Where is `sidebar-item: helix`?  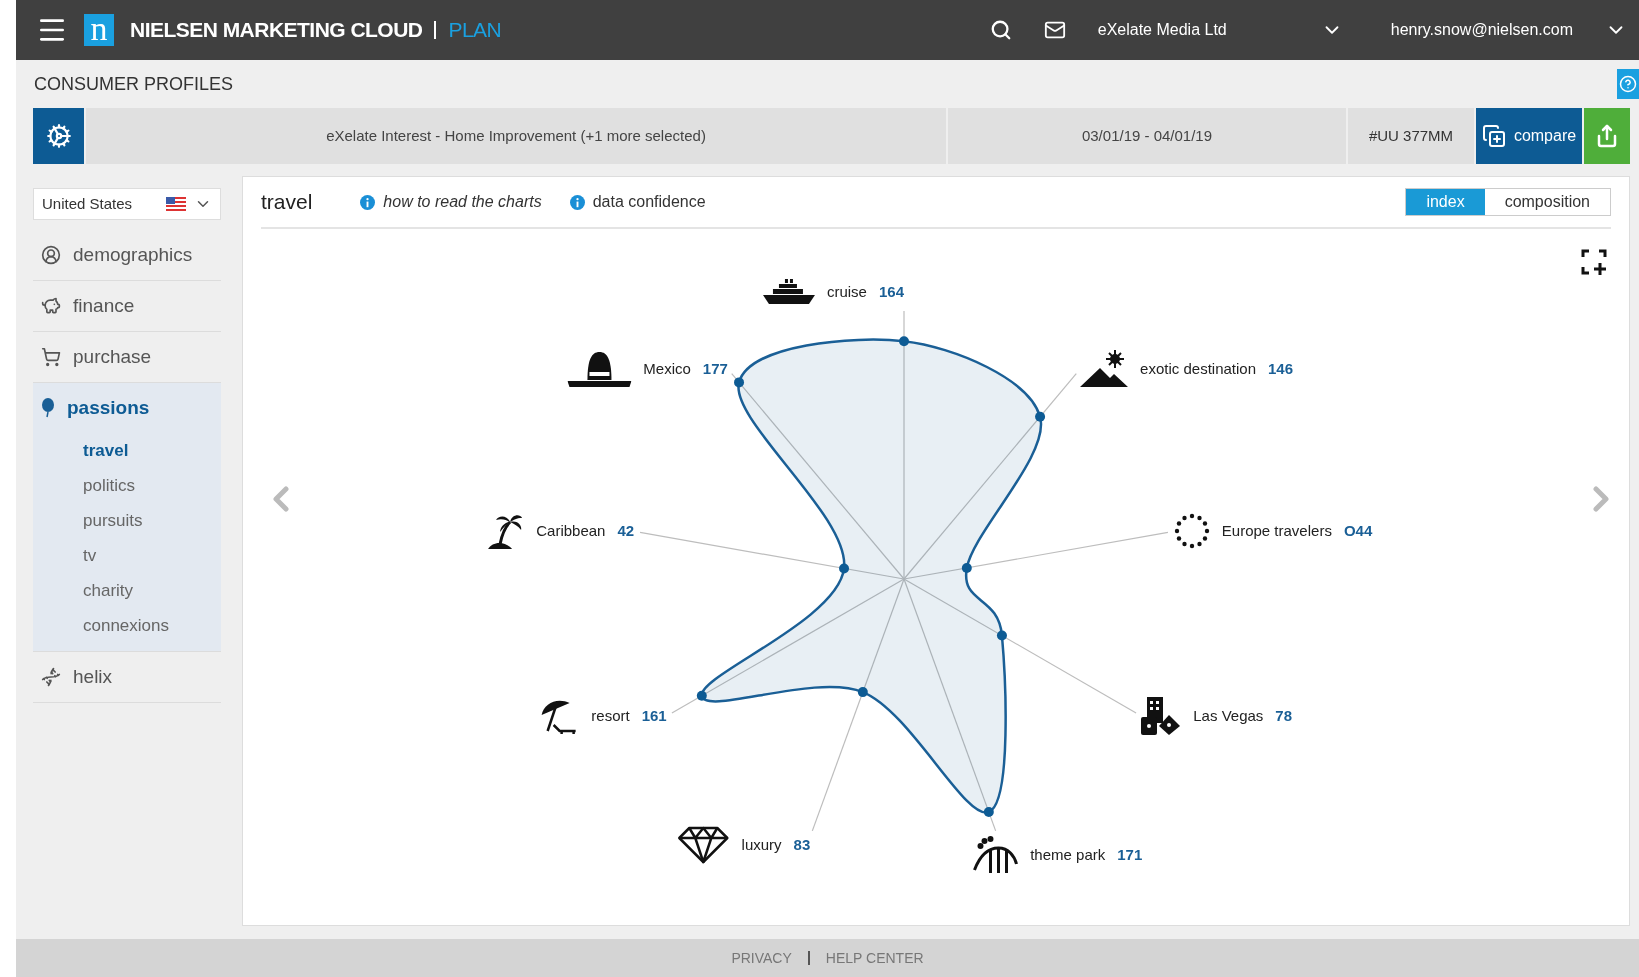
sidebar-item: helix is located at coordinates (127, 677).